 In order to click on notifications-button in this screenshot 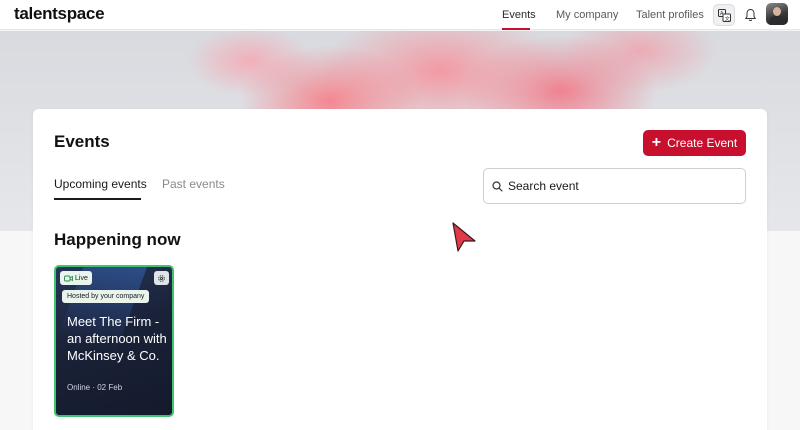, I will do `click(750, 15)`.